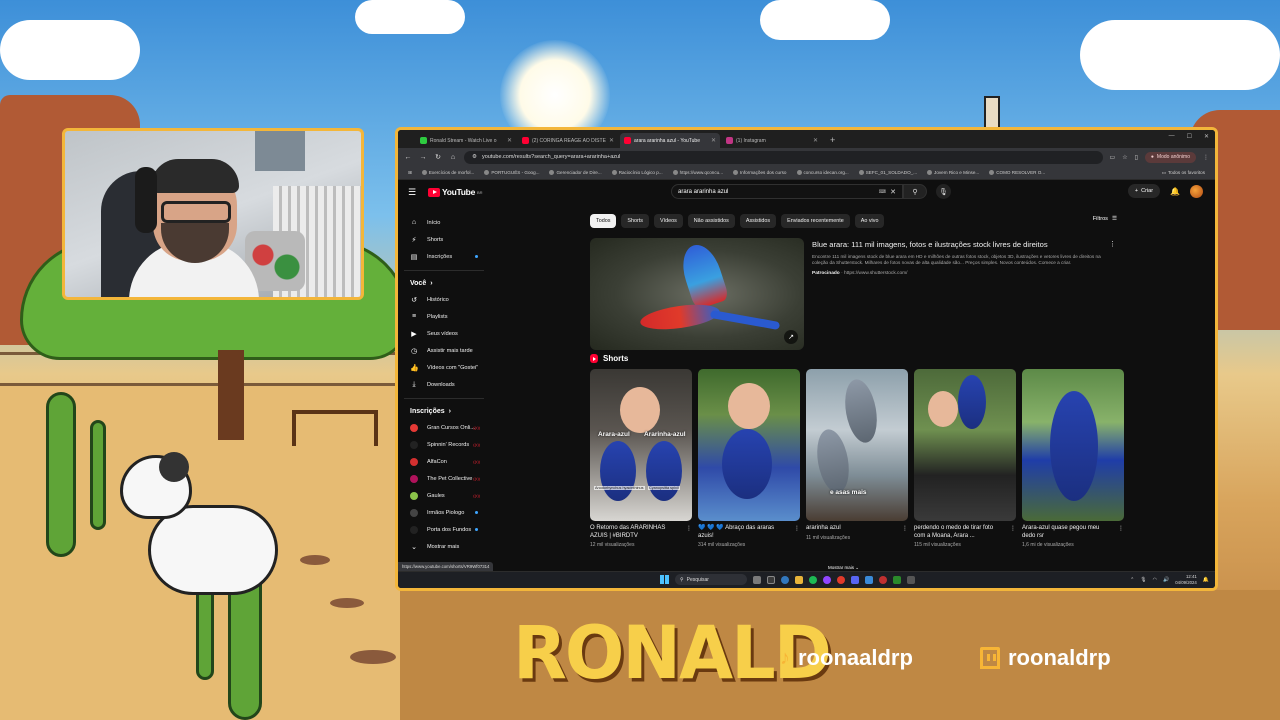 The height and width of the screenshot is (720, 1280). Describe the element at coordinates (1183, 173) in the screenshot. I see `all-bookmarks: ▭ Todos os favoritos` at that location.